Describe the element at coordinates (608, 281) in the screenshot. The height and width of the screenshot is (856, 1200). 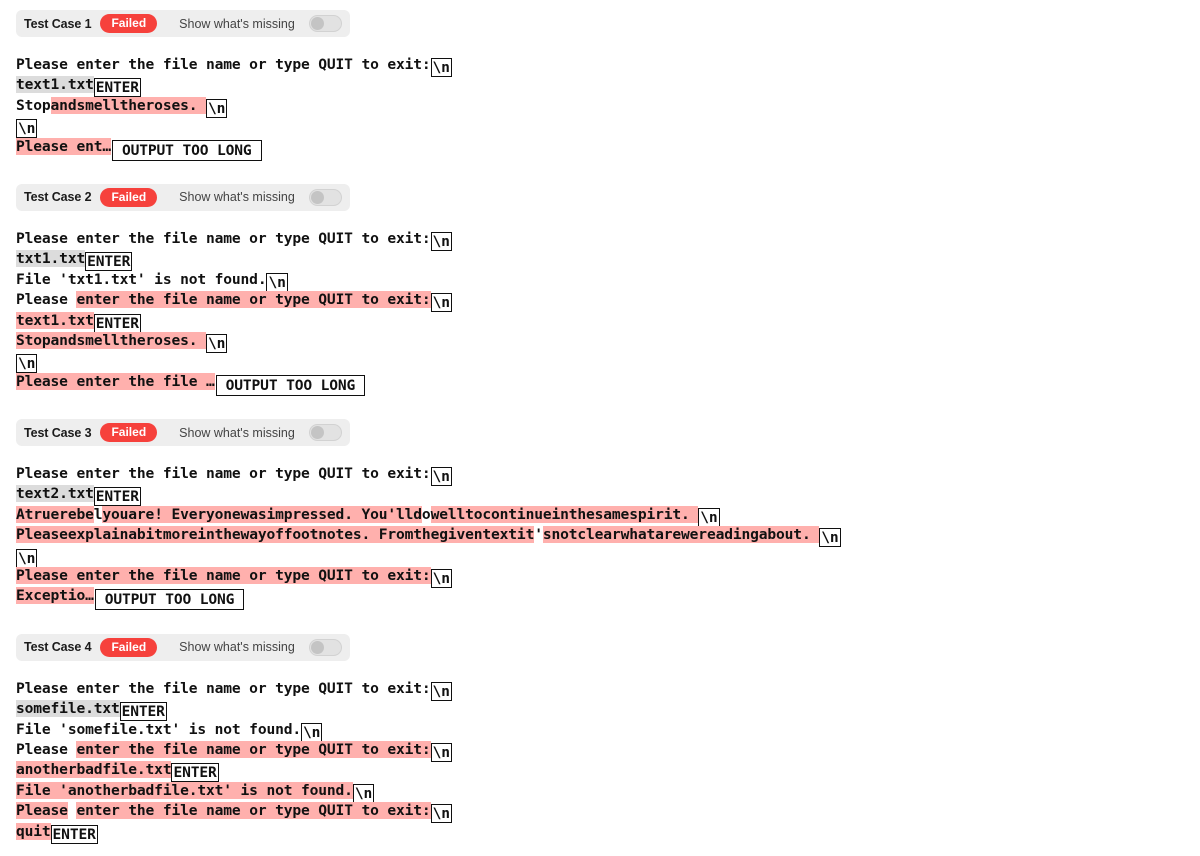
I see `output-line: File 'txt1.txt' is not found. \n` at that location.